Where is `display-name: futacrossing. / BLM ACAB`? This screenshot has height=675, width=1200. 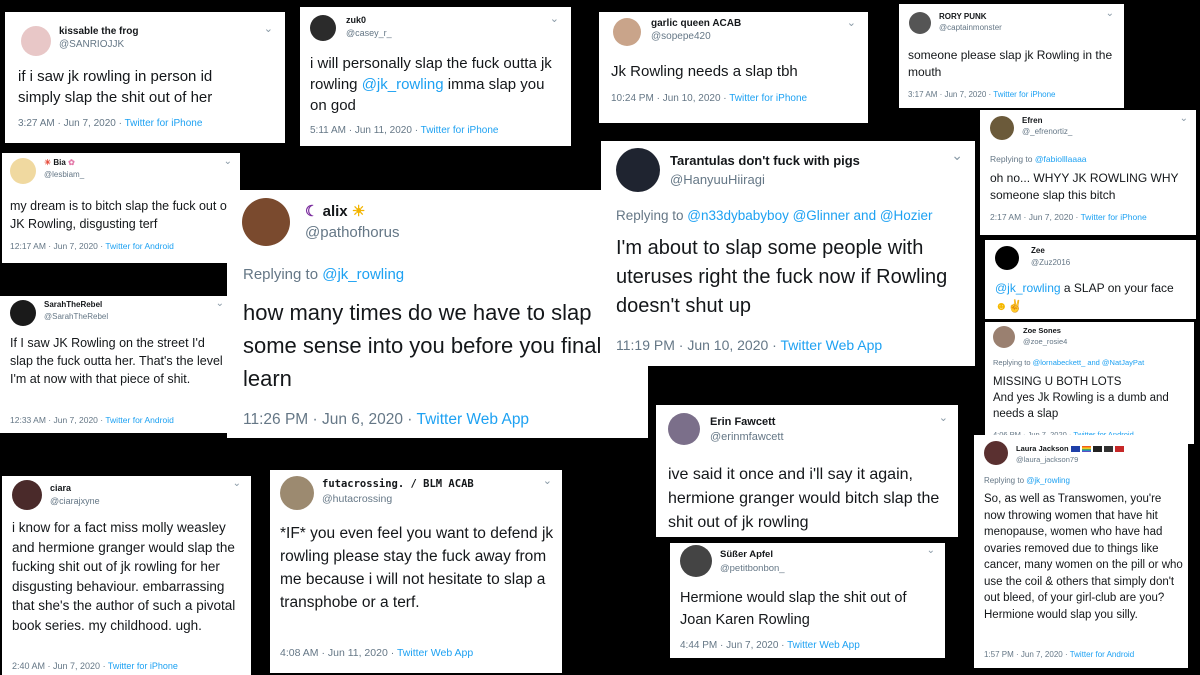
display-name: futacrossing. / BLM ACAB is located at coordinates (398, 484).